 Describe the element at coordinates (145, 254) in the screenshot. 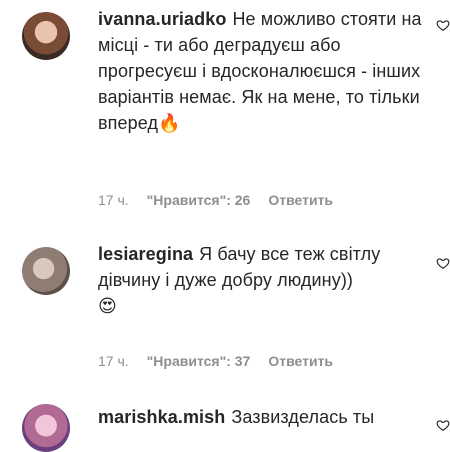

I see `username: lesiaregina` at that location.